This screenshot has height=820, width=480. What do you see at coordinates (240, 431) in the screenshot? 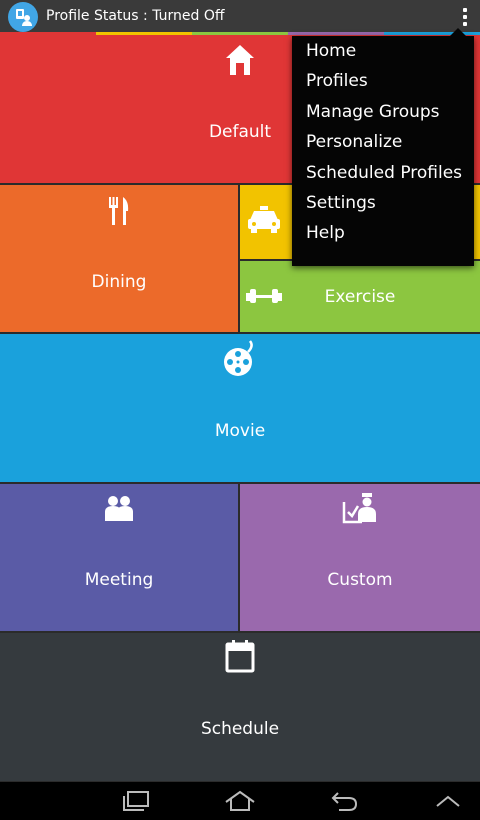
I see `tile-movie-label: Movie` at bounding box center [240, 431].